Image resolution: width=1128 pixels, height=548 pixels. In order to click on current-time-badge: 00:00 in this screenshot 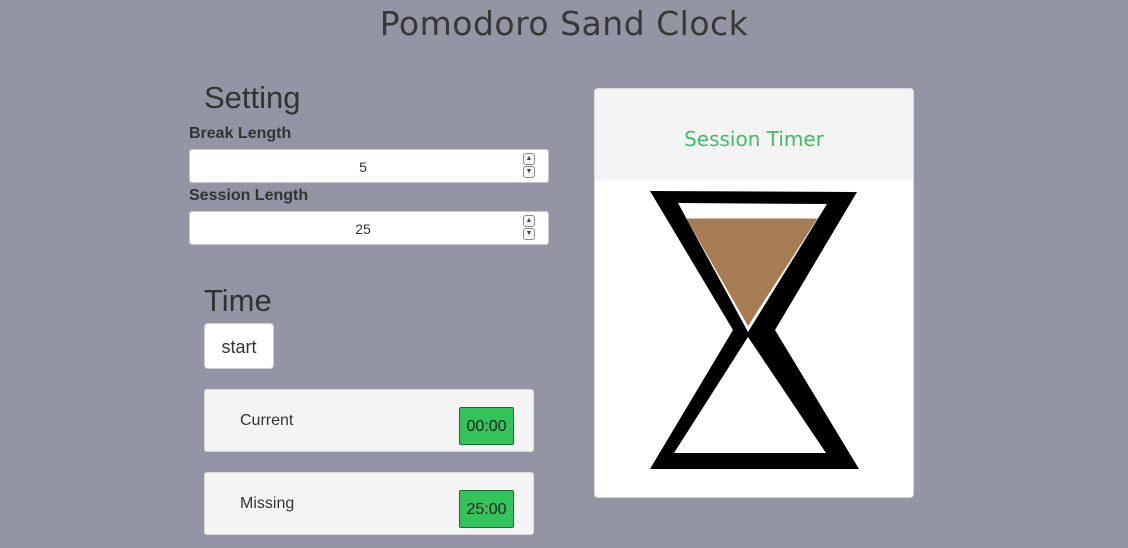, I will do `click(486, 426)`.